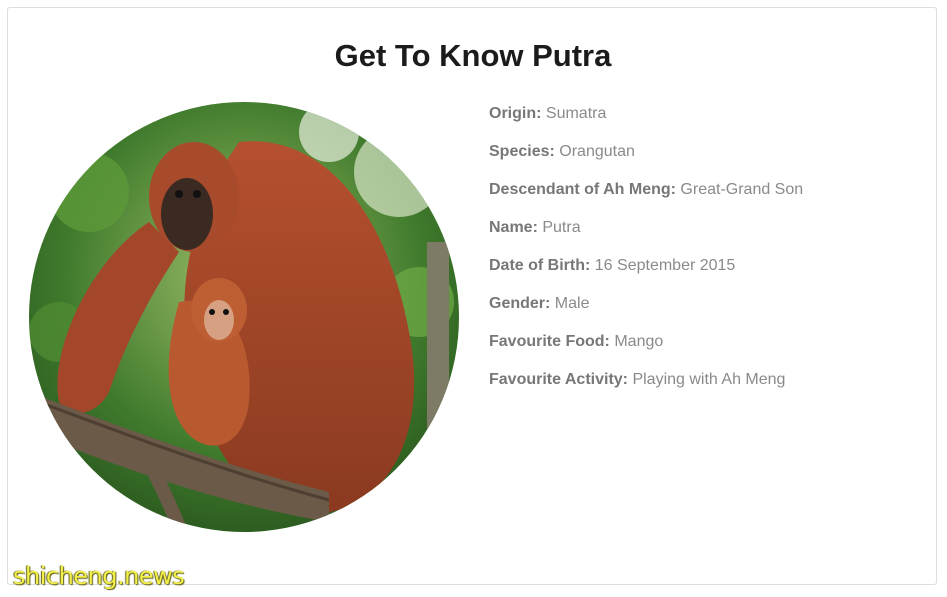 The image size is (947, 597). What do you see at coordinates (540, 265) in the screenshot?
I see `fact-label: Date of Birth:` at bounding box center [540, 265].